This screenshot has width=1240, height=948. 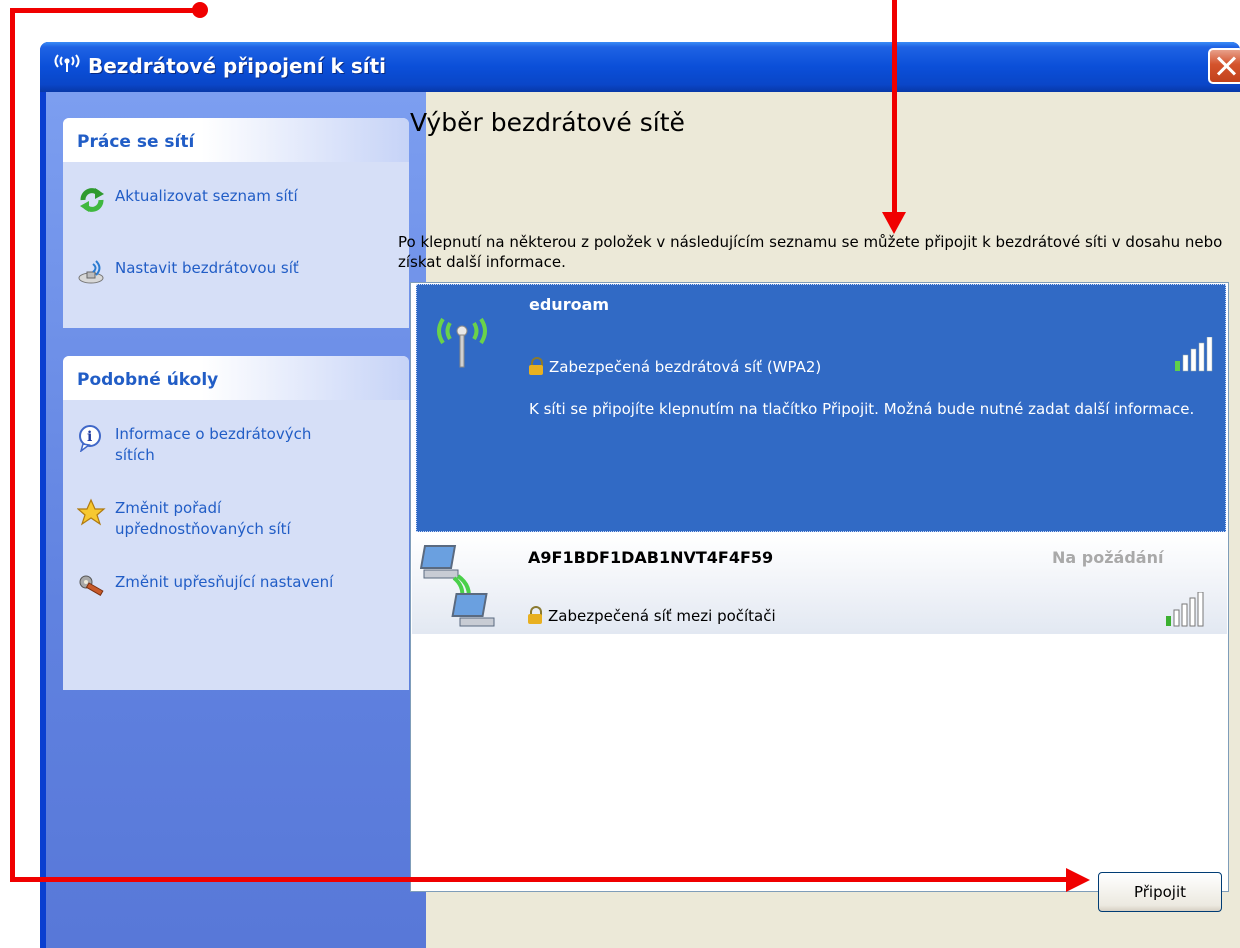 What do you see at coordinates (662, 616) in the screenshot?
I see `security-text: Zabezpečená síť mezi počítači` at bounding box center [662, 616].